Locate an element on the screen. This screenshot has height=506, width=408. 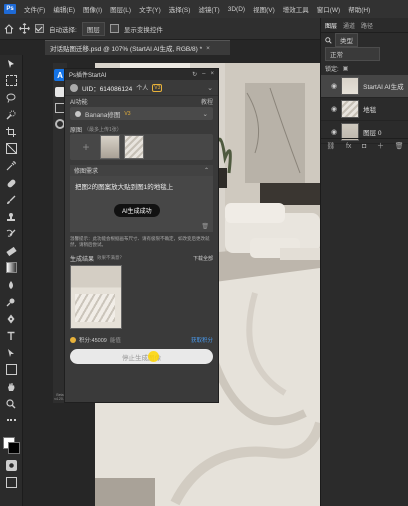
brush-select-icon is located at coordinates (11, 115).